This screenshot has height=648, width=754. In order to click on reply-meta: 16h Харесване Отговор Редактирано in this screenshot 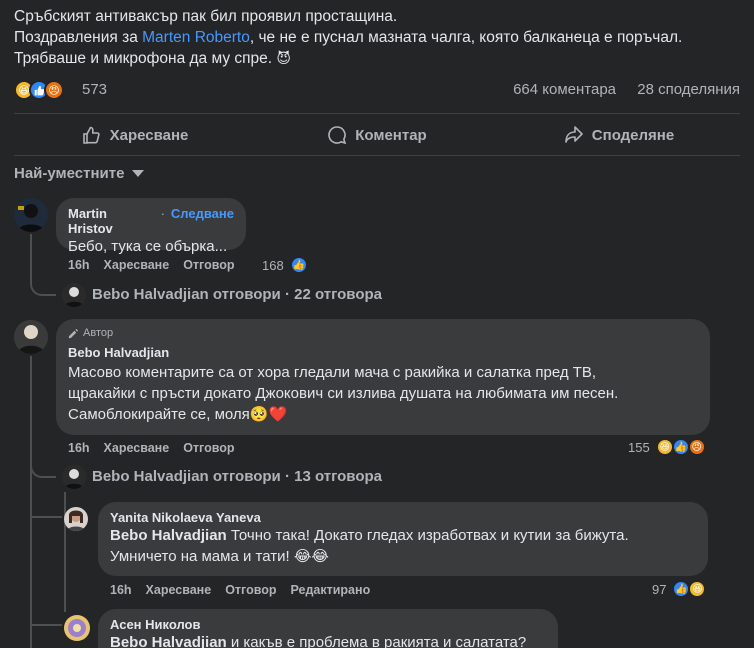, I will do `click(240, 590)`.